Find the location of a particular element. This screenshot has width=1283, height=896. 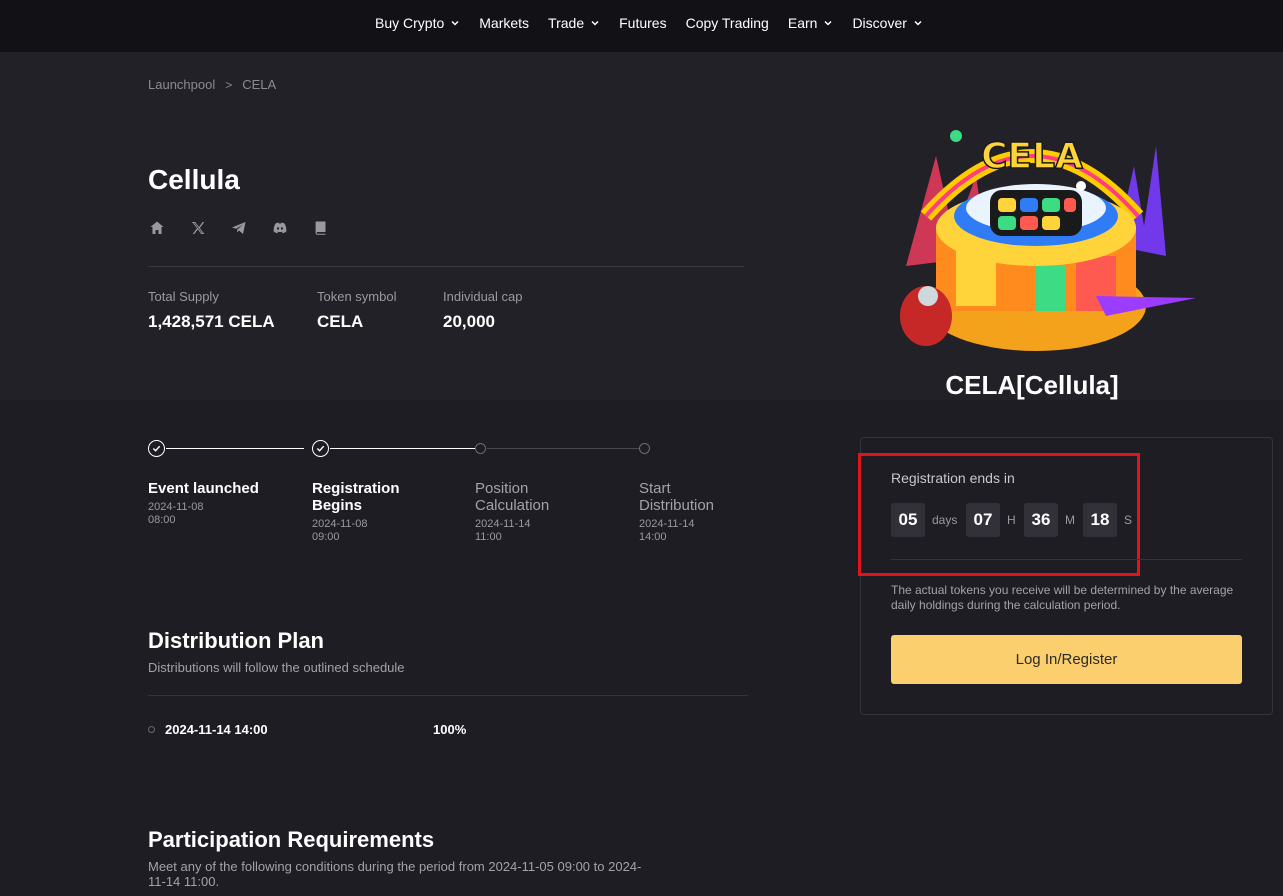

nav-label: Buy Crypto is located at coordinates (410, 23).